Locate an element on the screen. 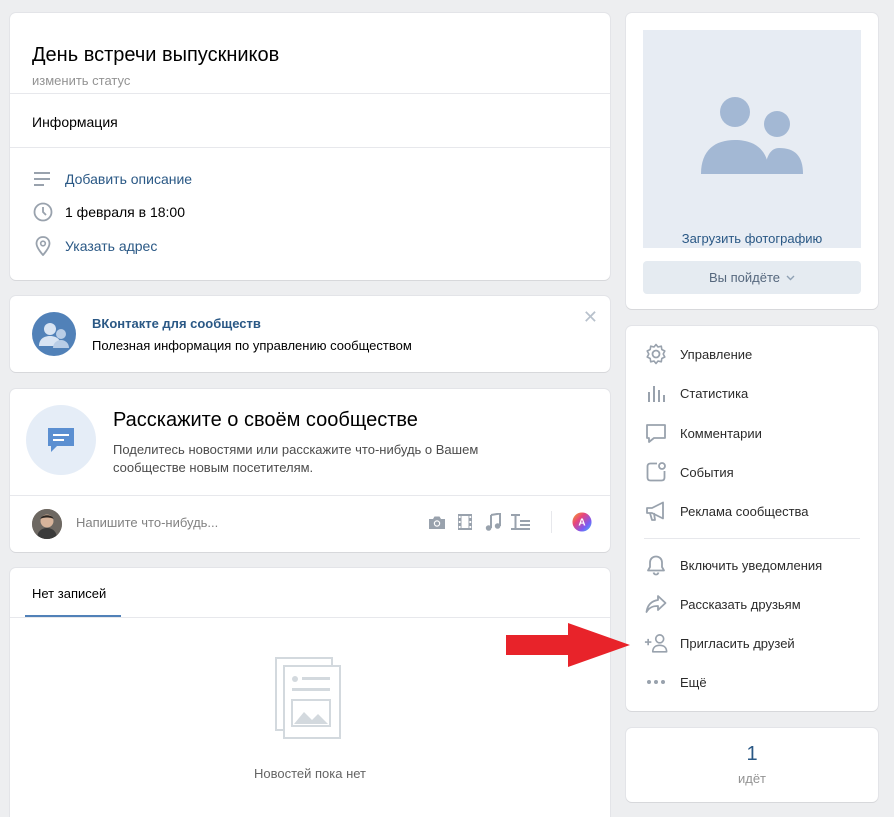  location-pin-icon is located at coordinates (43, 246).